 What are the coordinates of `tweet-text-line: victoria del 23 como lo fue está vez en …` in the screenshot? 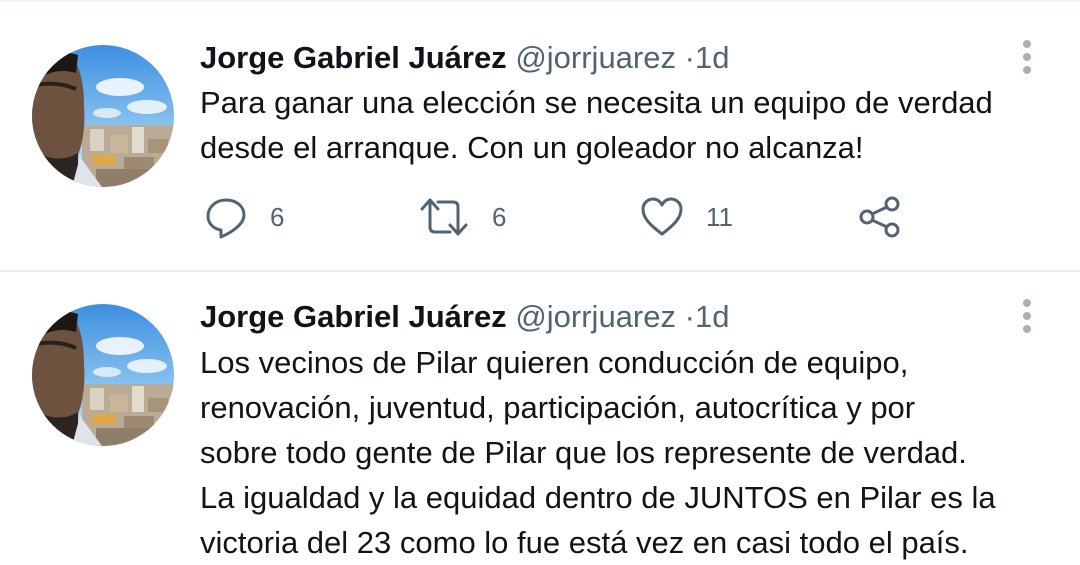 It's located at (584, 542).